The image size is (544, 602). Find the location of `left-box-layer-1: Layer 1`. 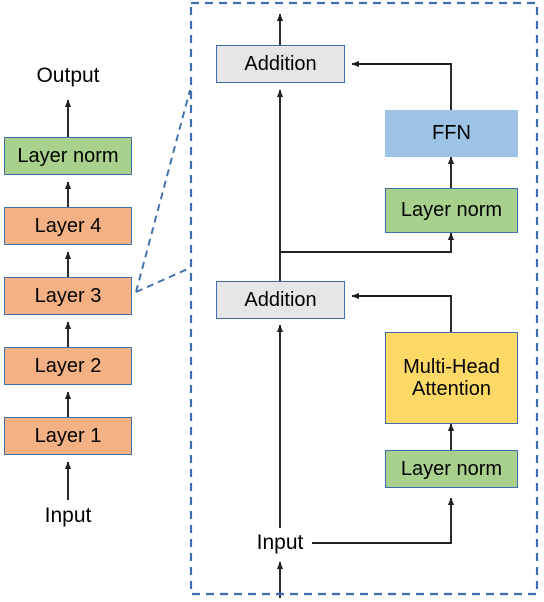

left-box-layer-1: Layer 1 is located at coordinates (68, 436).